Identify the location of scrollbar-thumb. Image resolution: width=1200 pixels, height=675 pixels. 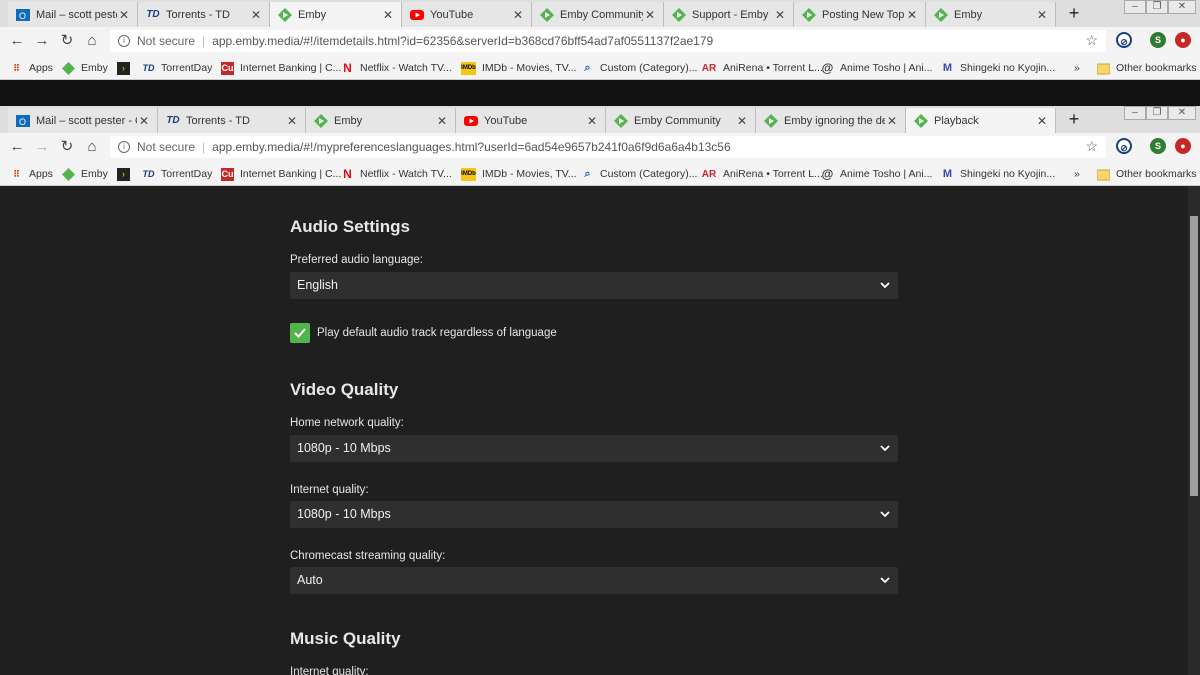
(1194, 356).